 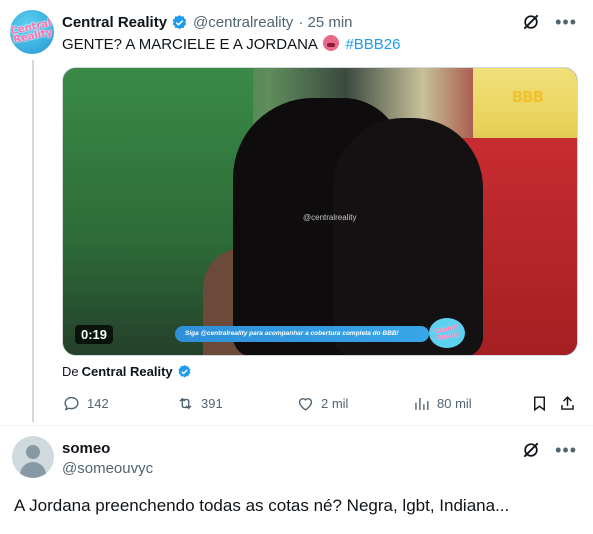 What do you see at coordinates (185, 403) in the screenshot?
I see `repost-icon` at bounding box center [185, 403].